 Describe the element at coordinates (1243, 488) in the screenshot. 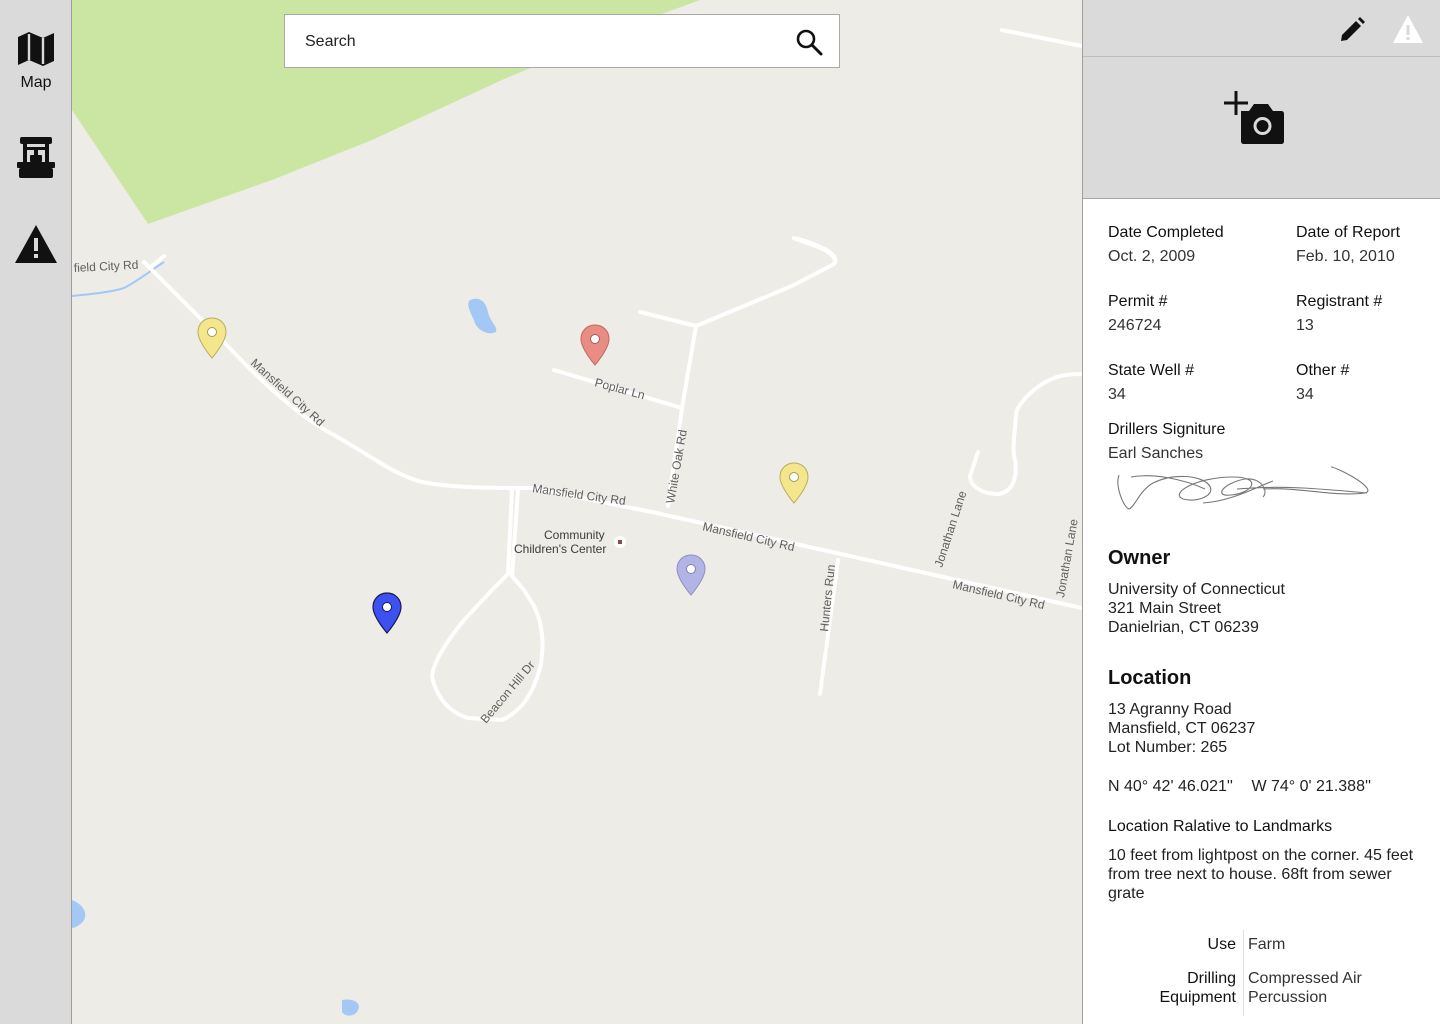

I see `driller-signature` at that location.